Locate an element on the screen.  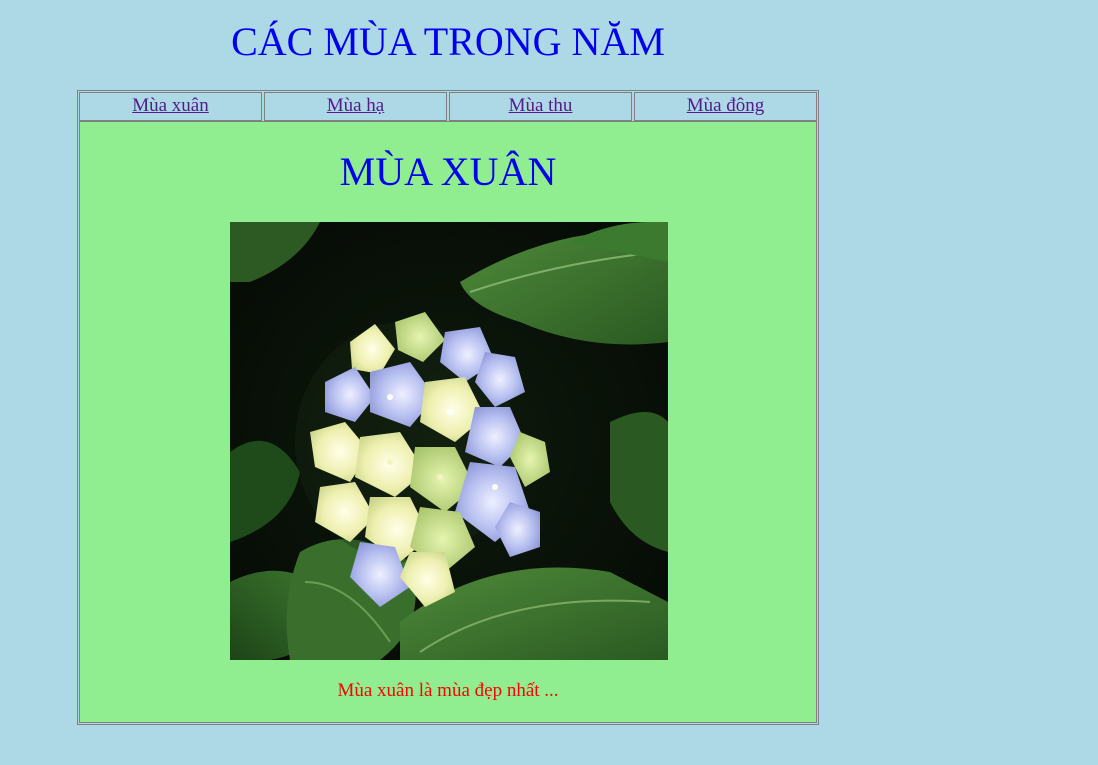
season-title: MÙA XUÂN is located at coordinates (448, 171).